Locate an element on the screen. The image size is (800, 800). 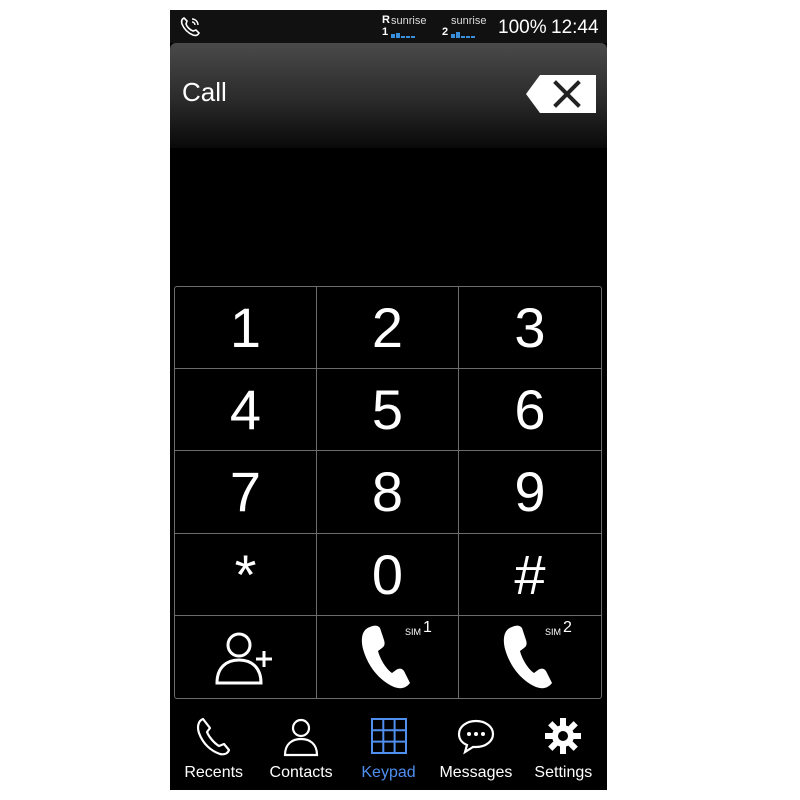
nav-keypad: Keypad is located at coordinates (388, 748).